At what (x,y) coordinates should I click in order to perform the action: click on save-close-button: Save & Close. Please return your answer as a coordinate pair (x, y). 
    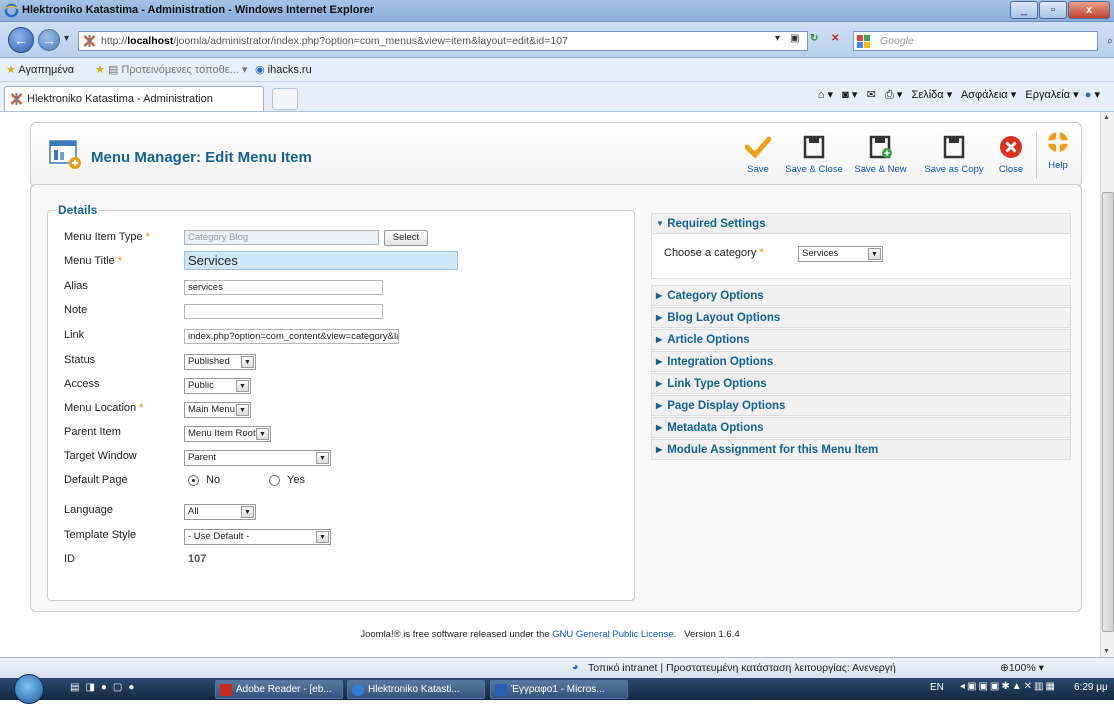
    Looking at the image, I should click on (814, 155).